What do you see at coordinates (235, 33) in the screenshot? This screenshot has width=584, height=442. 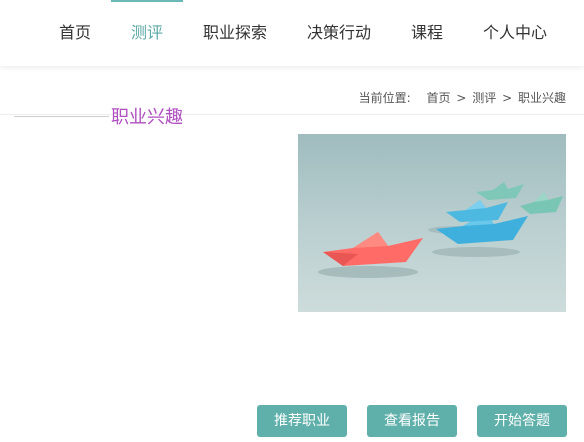 I see `nav-item-career-explore: 职业探索` at bounding box center [235, 33].